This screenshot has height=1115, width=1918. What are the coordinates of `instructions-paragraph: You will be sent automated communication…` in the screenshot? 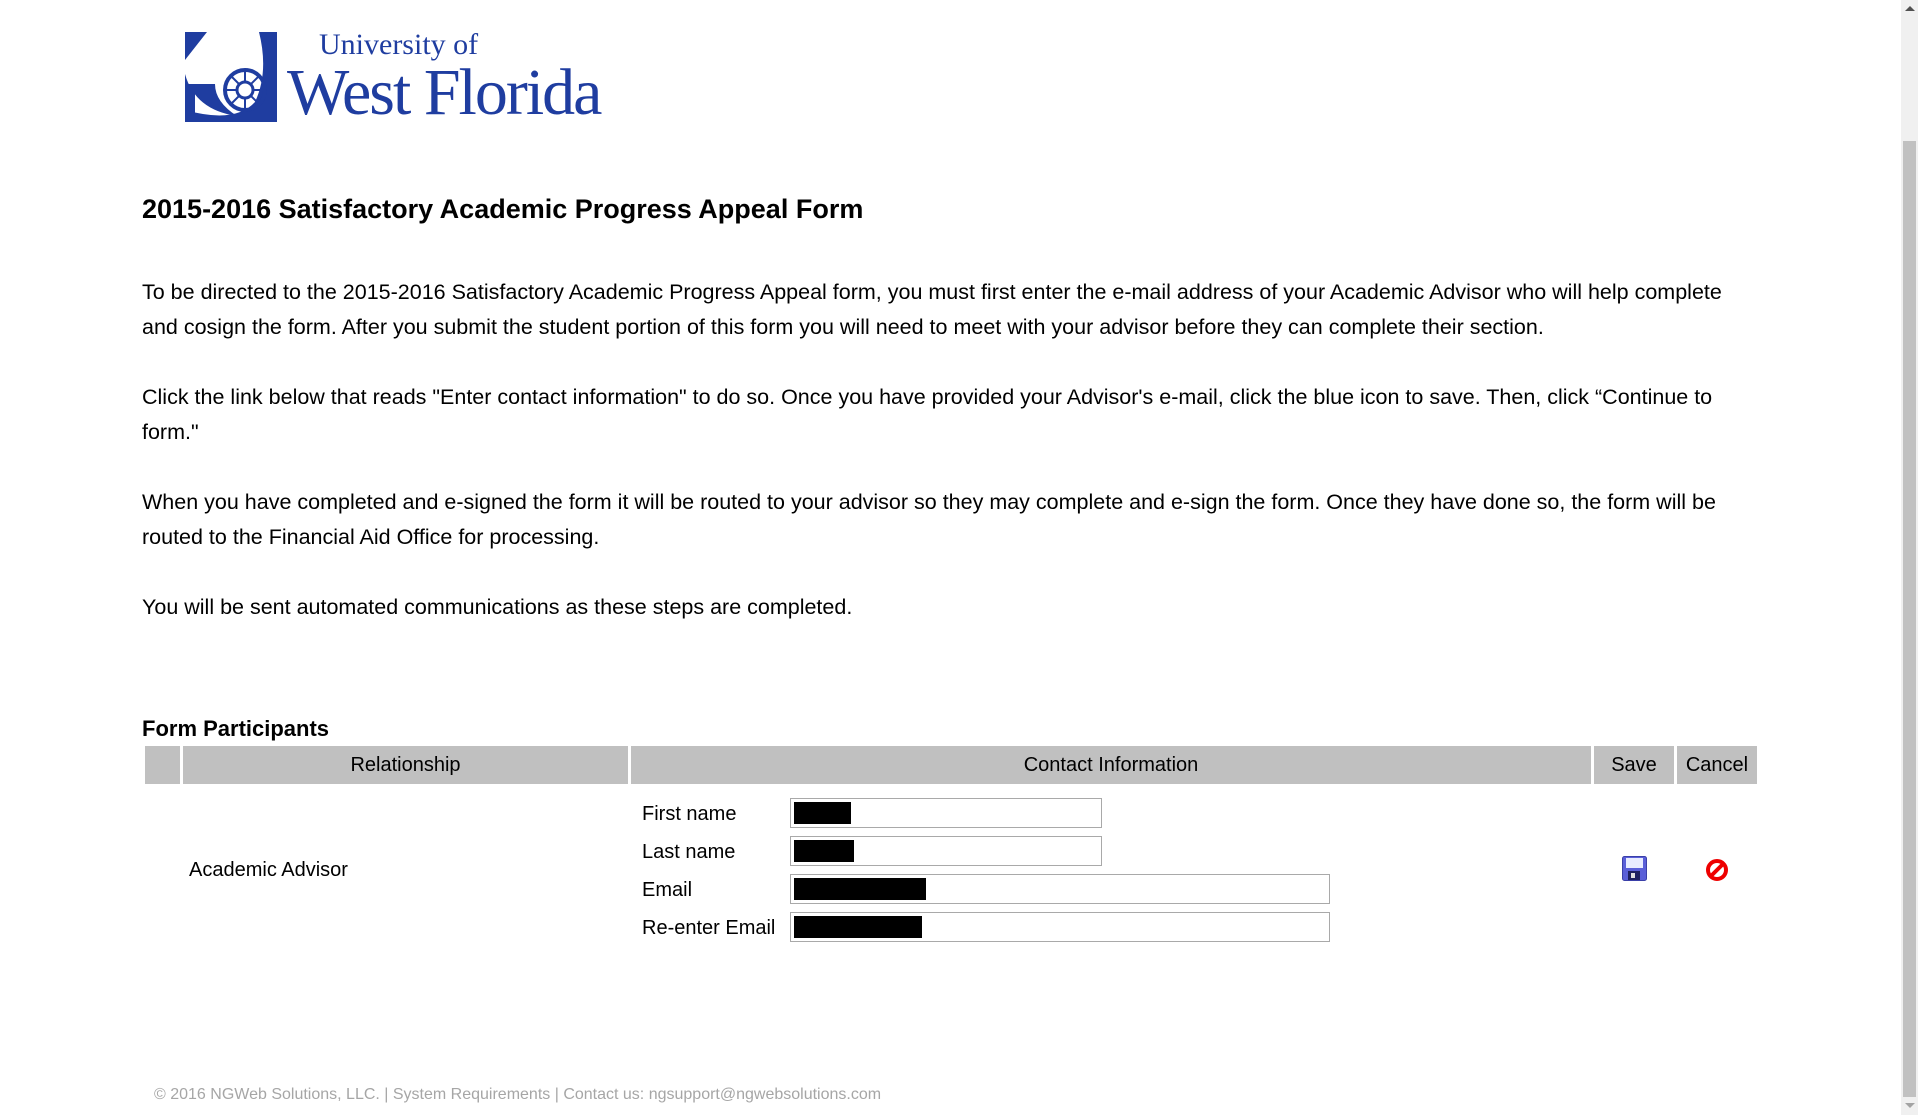 It's located at (497, 607).